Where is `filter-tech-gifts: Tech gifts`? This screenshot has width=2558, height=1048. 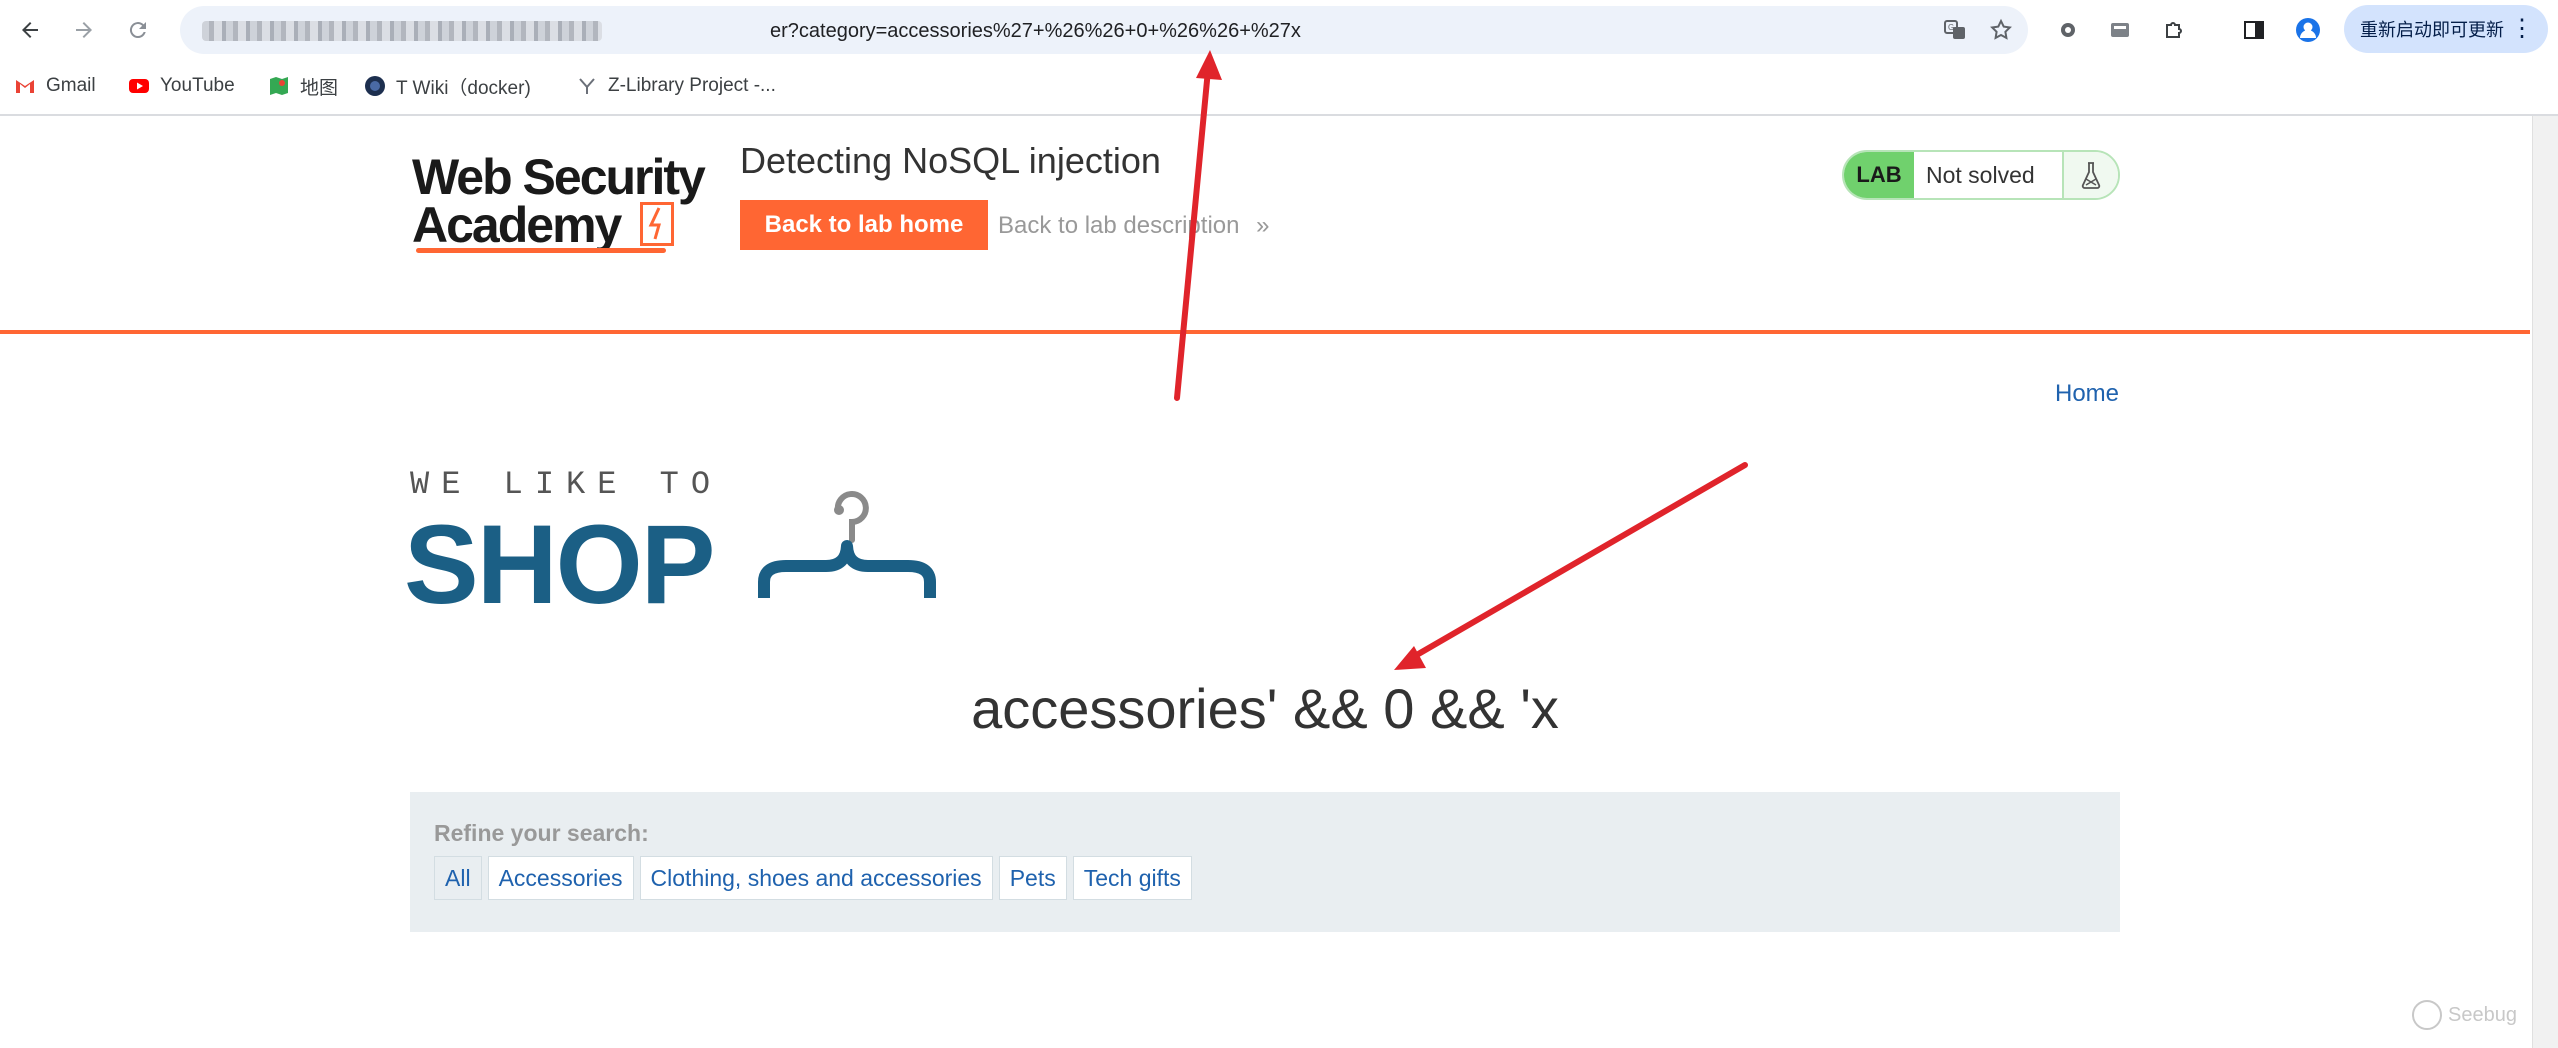
filter-tech-gifts: Tech gifts is located at coordinates (1132, 878).